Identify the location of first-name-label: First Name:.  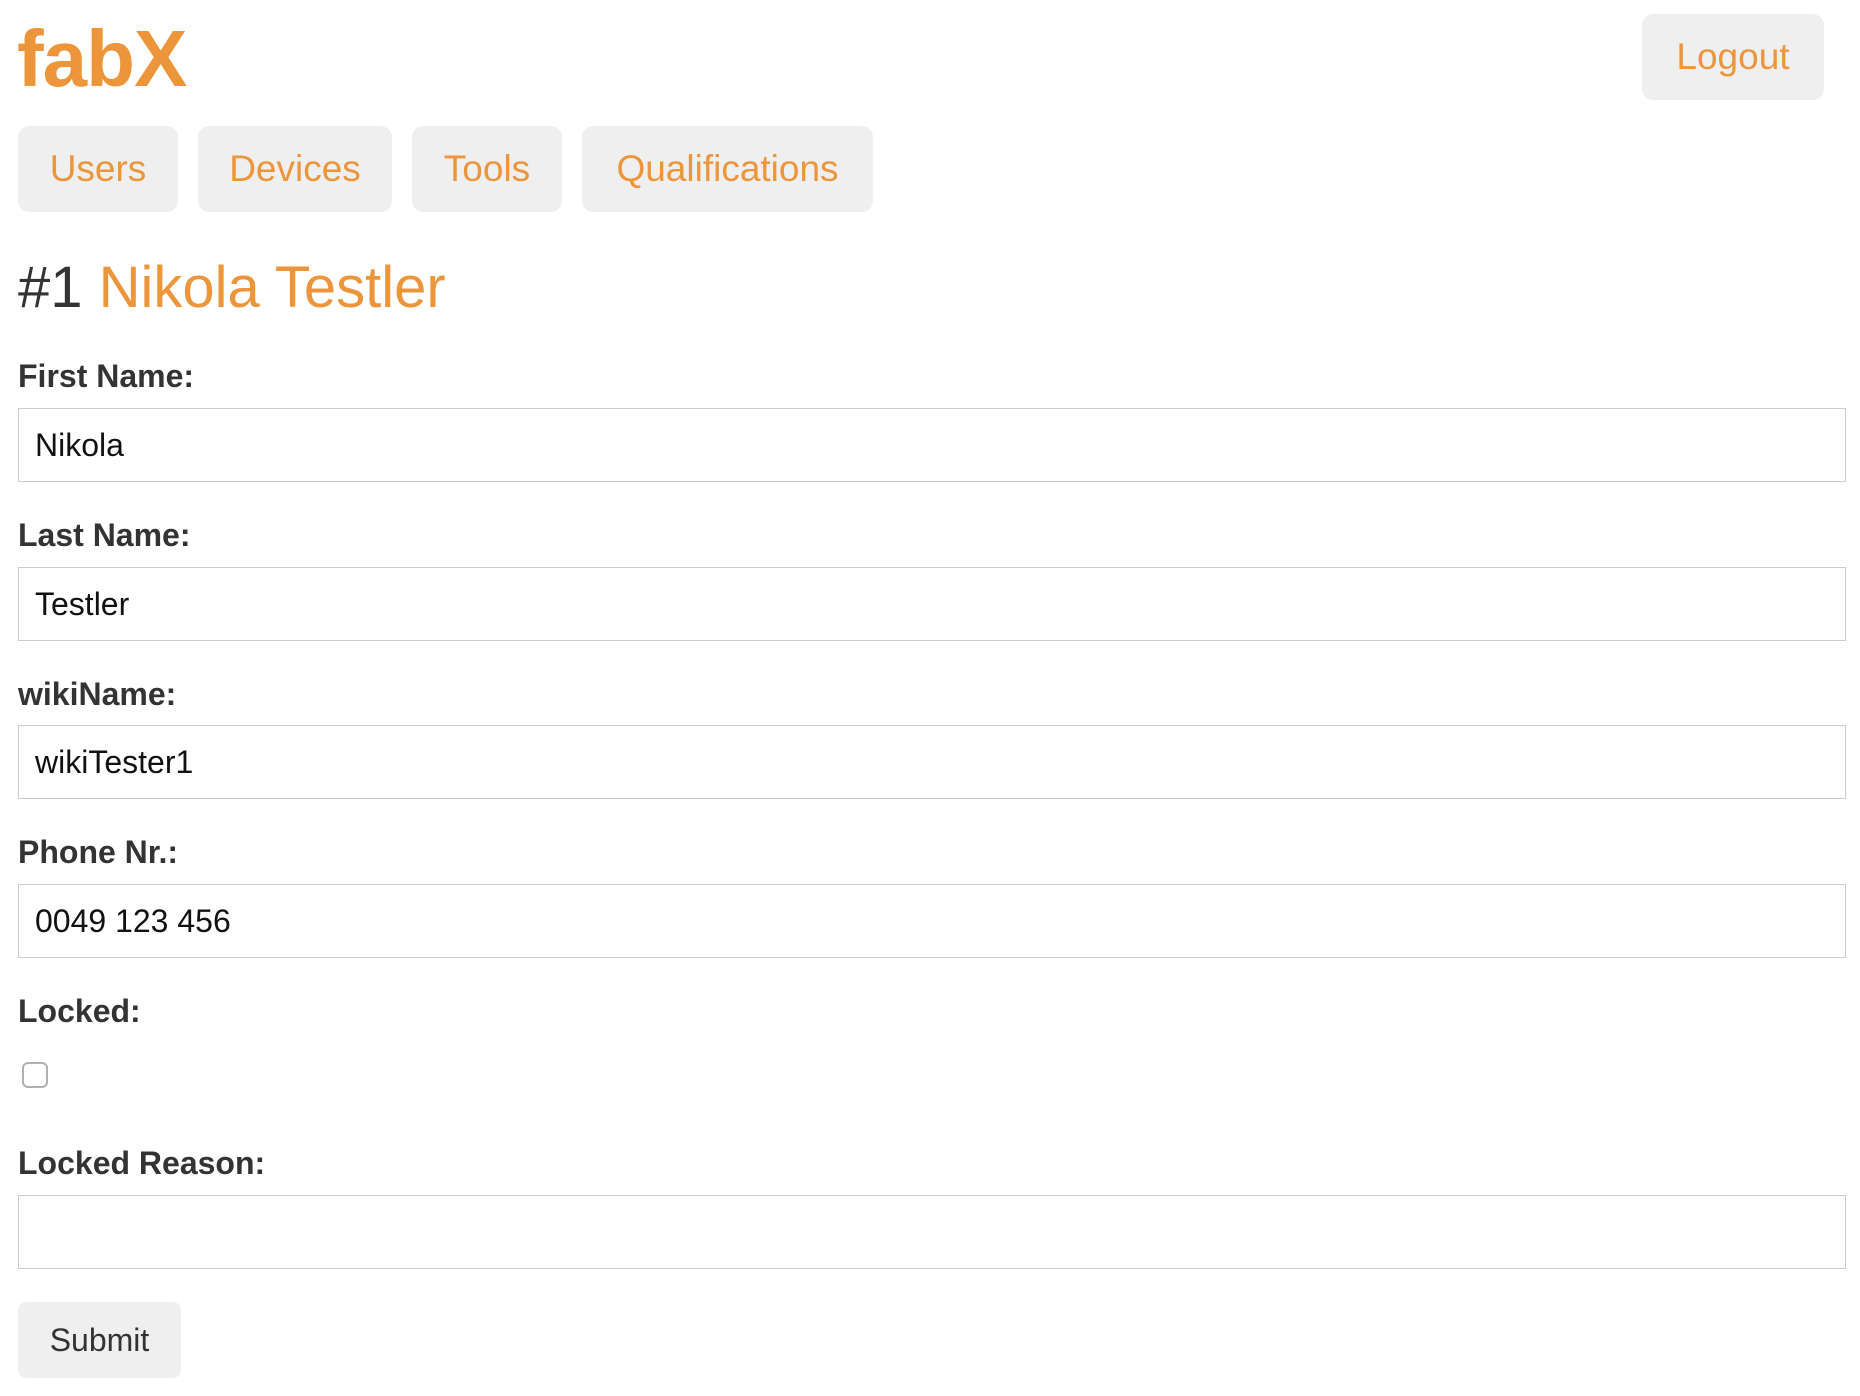
(106, 376).